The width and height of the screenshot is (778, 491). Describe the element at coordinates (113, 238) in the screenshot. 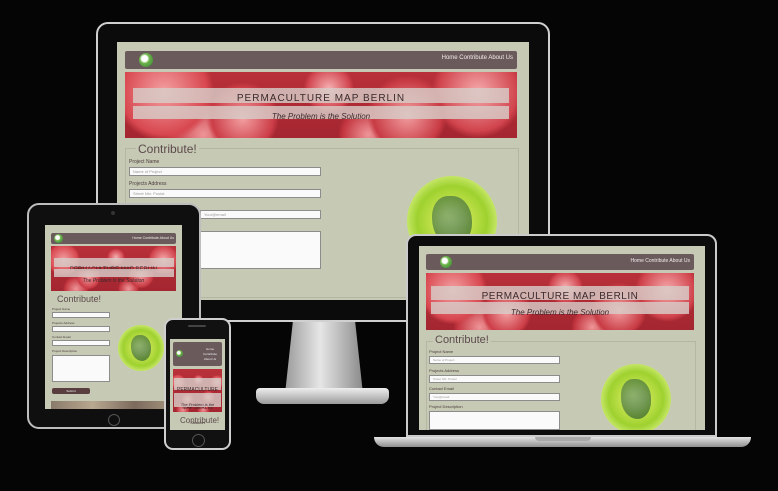

I see `tablet-navbar: Home Contribute About Us` at that location.